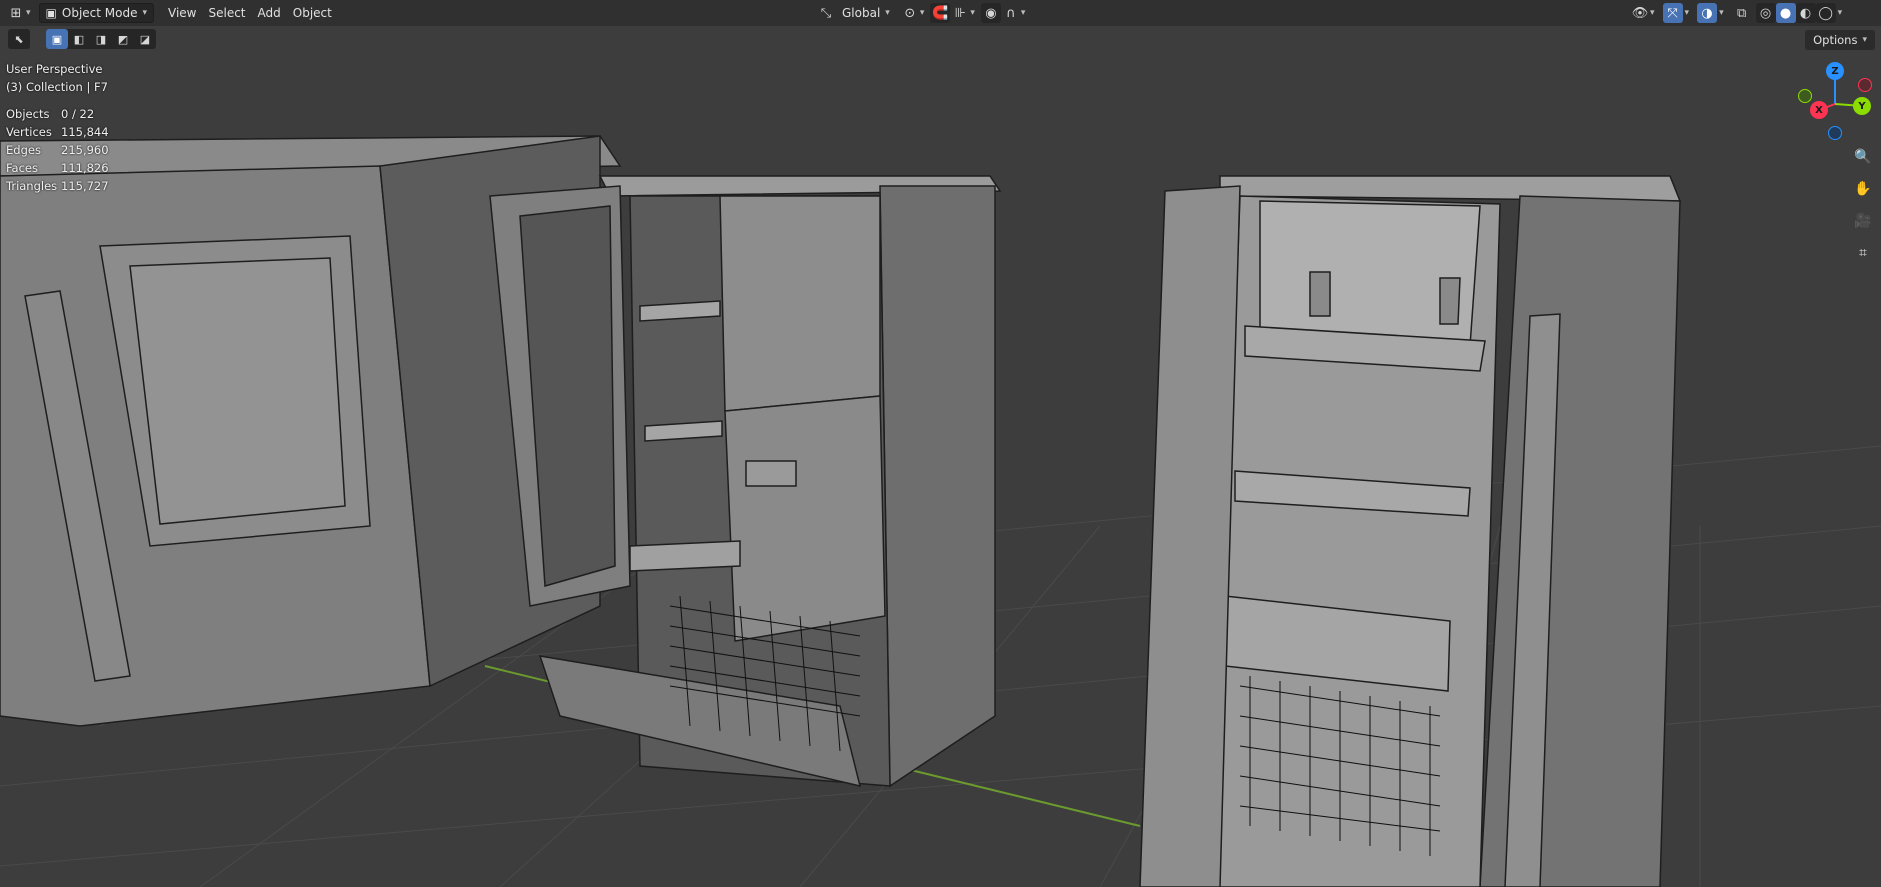  What do you see at coordinates (85, 168) in the screenshot?
I see `stat-value: 111,826` at bounding box center [85, 168].